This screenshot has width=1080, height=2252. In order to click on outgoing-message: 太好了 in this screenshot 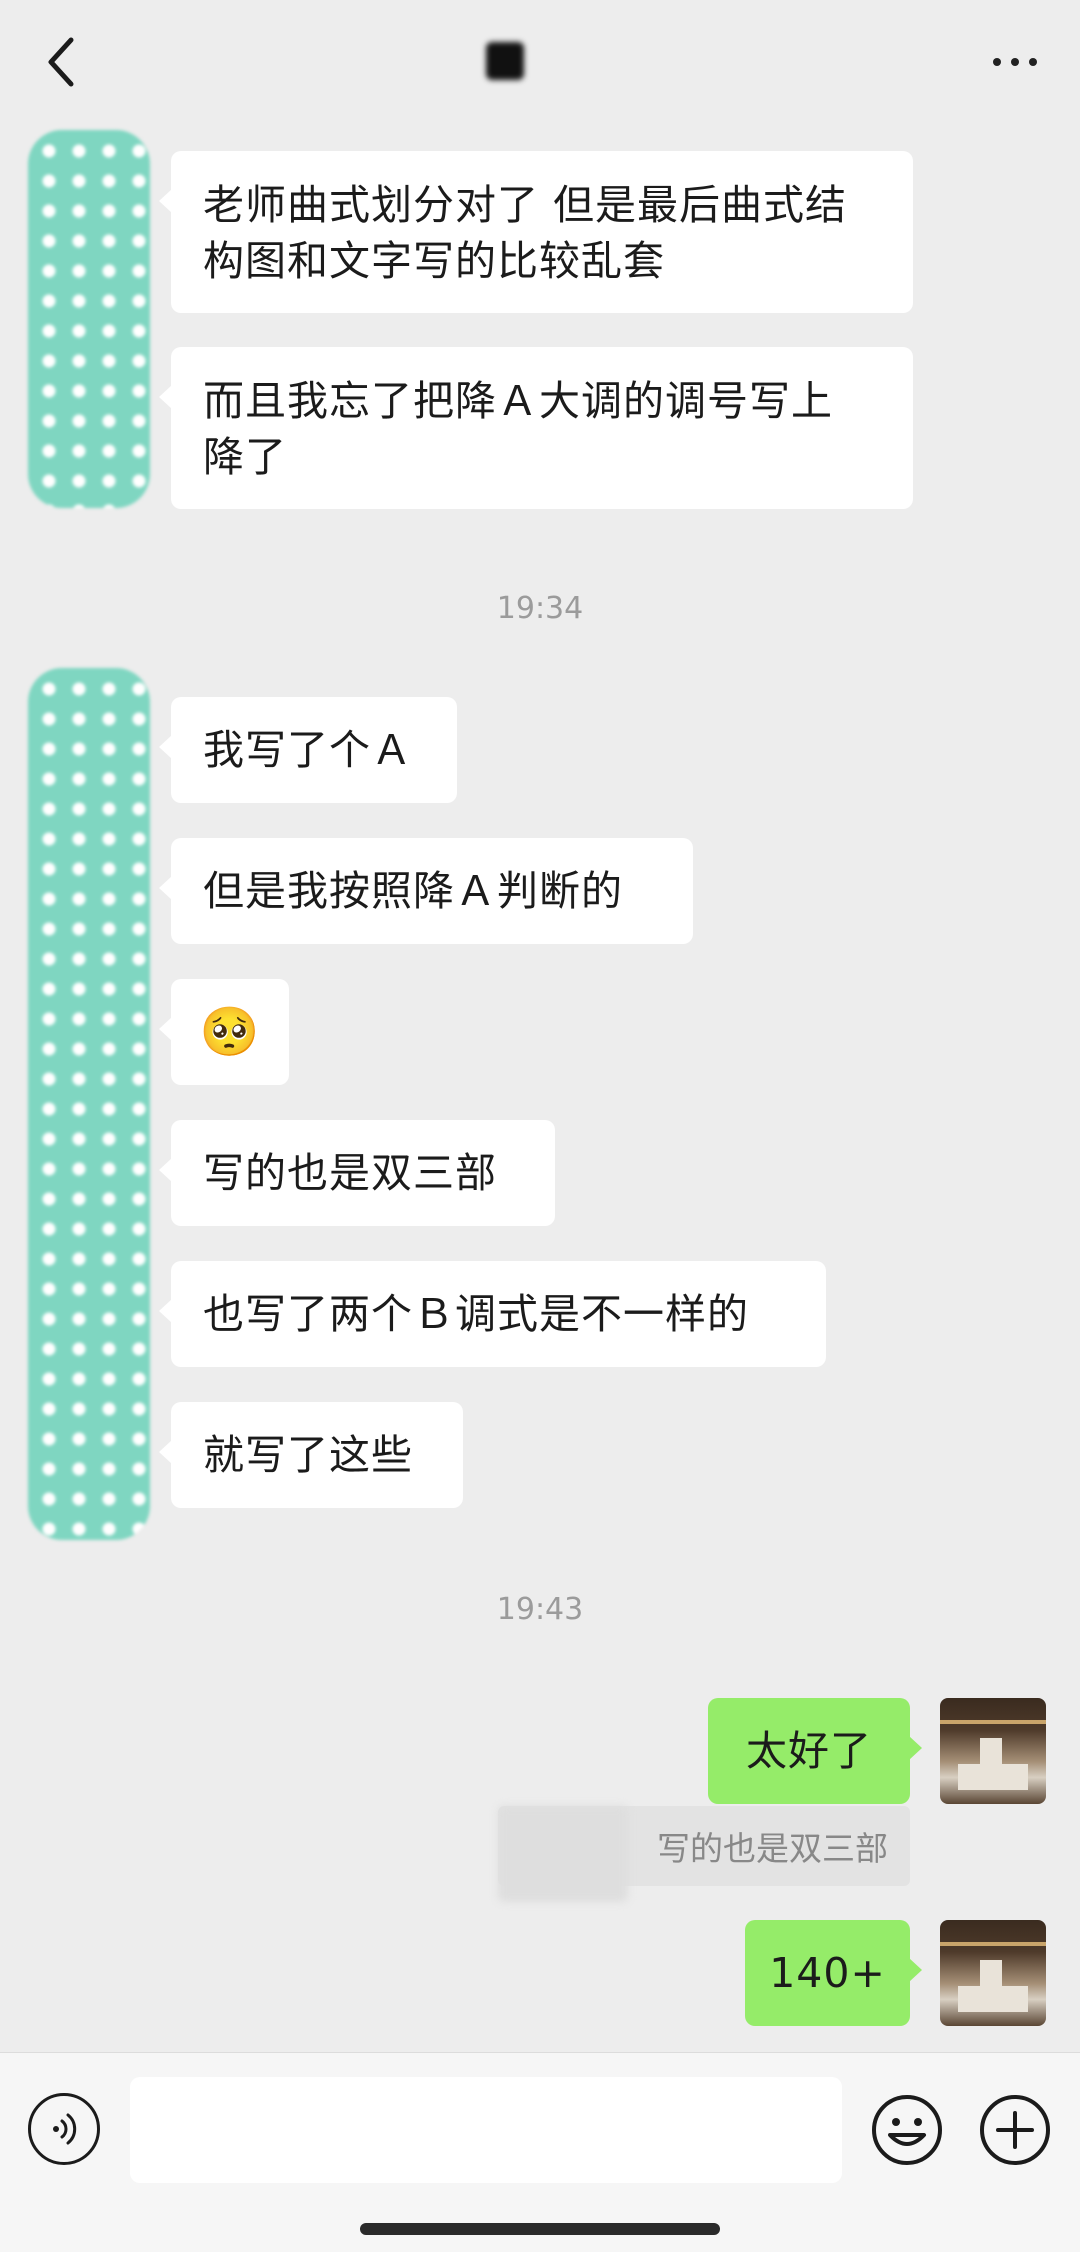, I will do `click(815, 1751)`.